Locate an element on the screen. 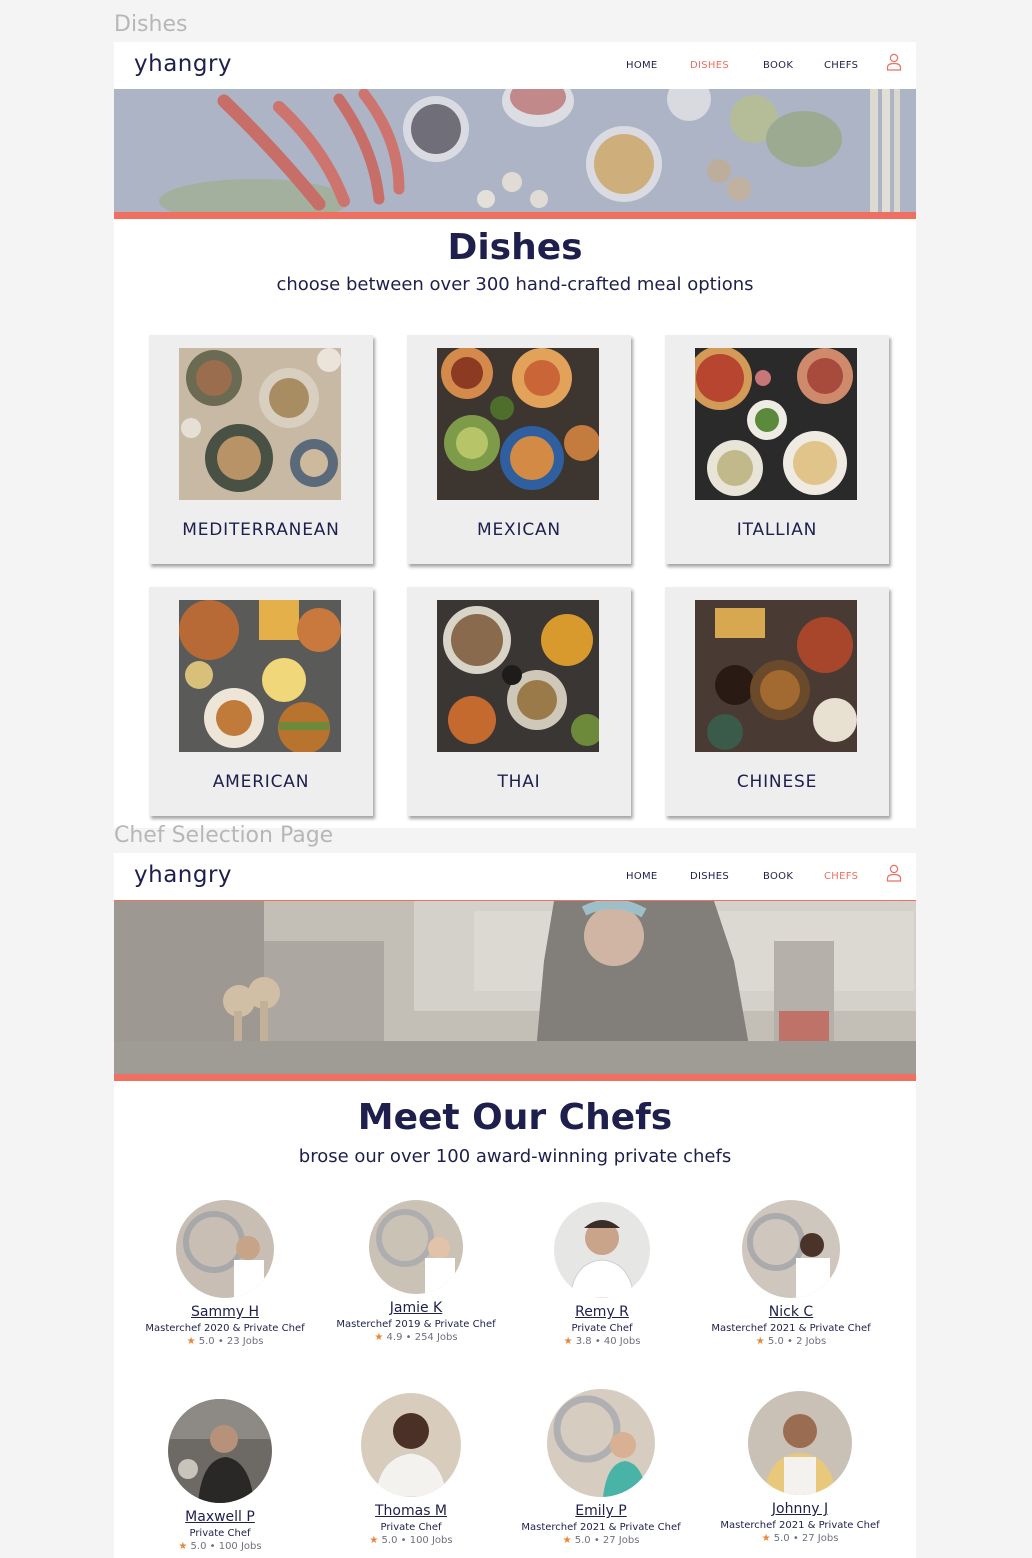 This screenshot has width=1032, height=1558. cuisine-card-chinese: CHINESE is located at coordinates (777, 701).